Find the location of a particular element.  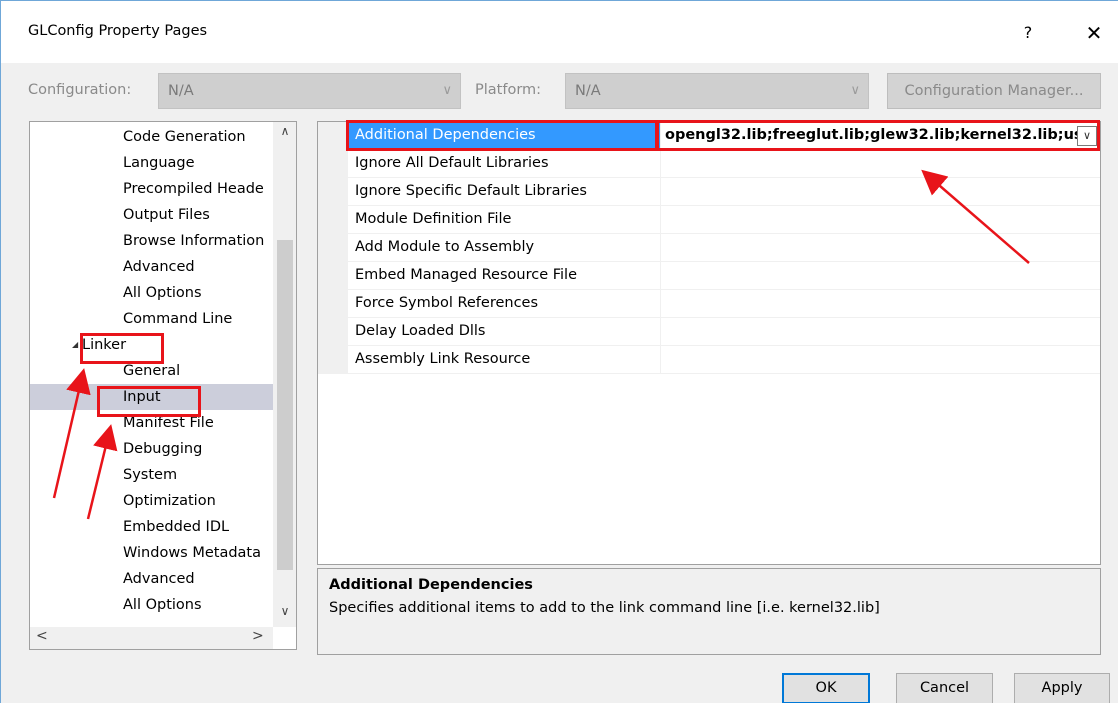

arrow-to-linker is located at coordinates (71, 433).